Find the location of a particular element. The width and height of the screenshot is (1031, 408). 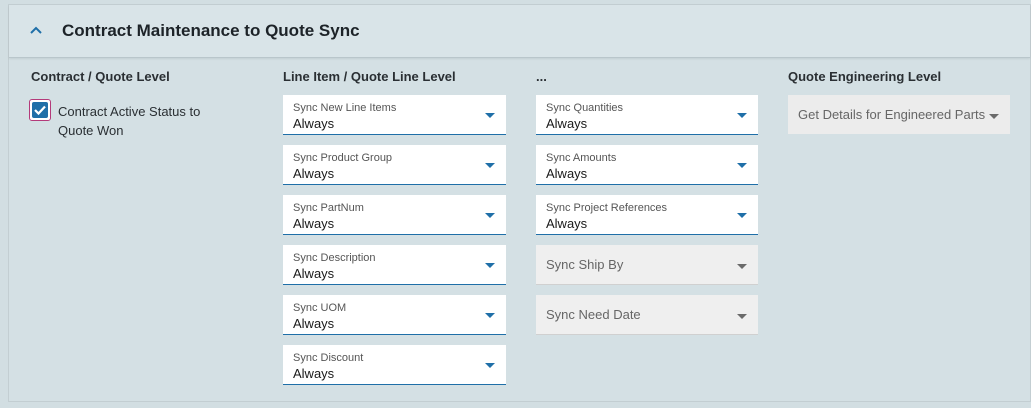

dropdown-label: Sync Product Group is located at coordinates (343, 158).